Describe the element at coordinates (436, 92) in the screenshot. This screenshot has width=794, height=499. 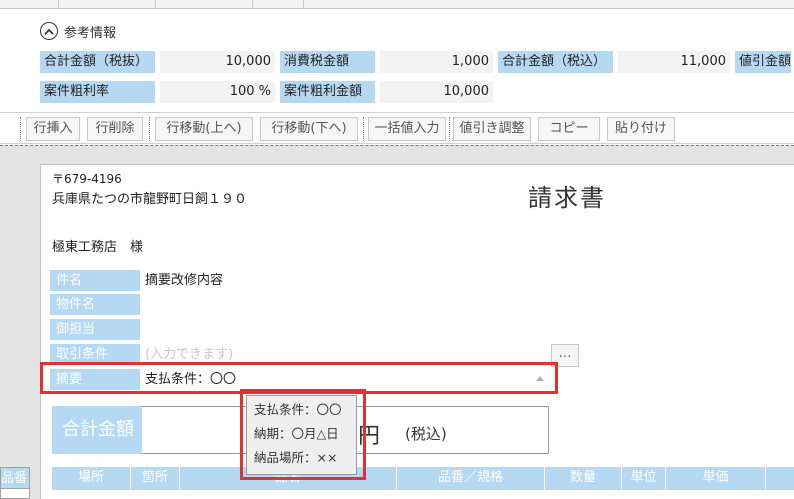
I see `gross-margin-amount-value: 10,000` at that location.